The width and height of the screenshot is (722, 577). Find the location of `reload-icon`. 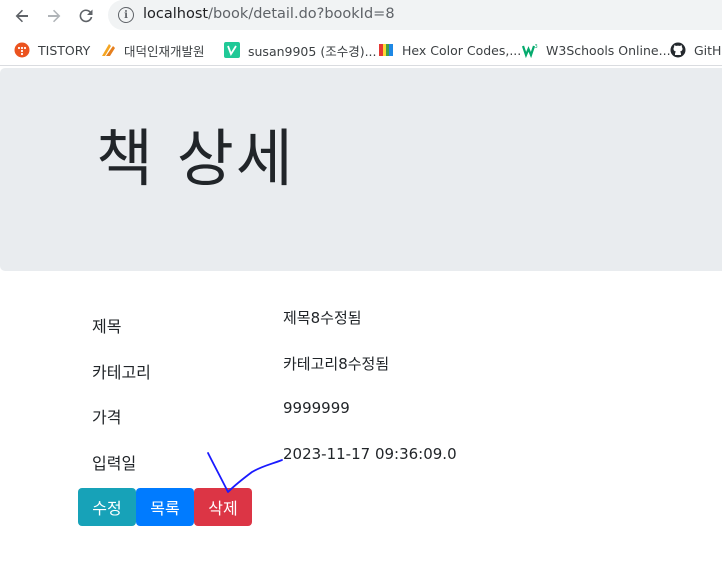

reload-icon is located at coordinates (86, 16).